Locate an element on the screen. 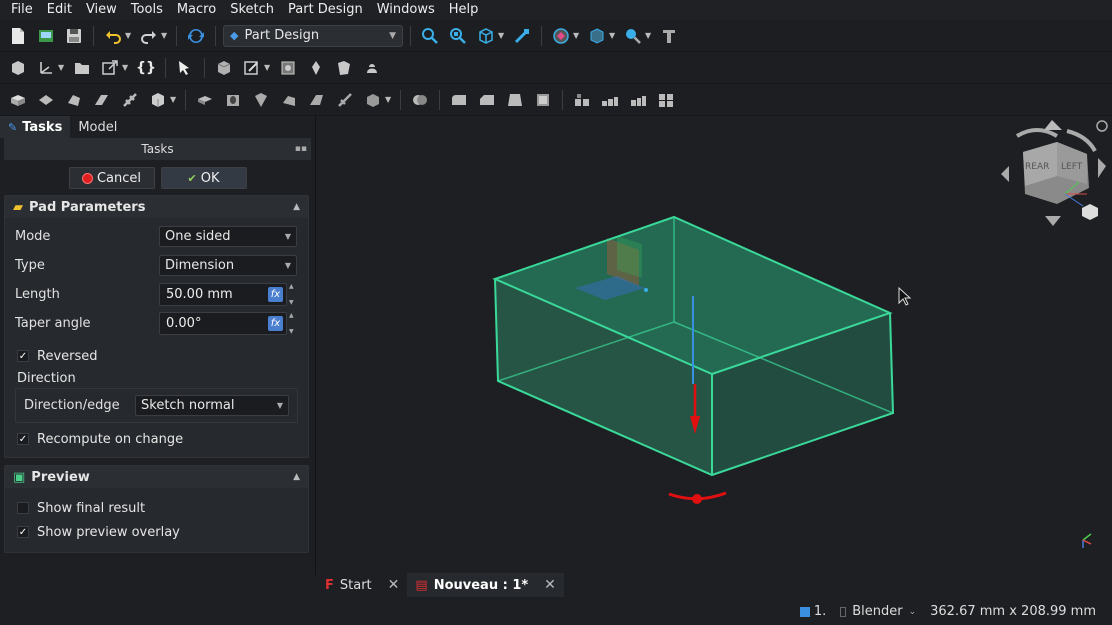 This screenshot has height=625, width=1112. save-icon is located at coordinates (74, 36).